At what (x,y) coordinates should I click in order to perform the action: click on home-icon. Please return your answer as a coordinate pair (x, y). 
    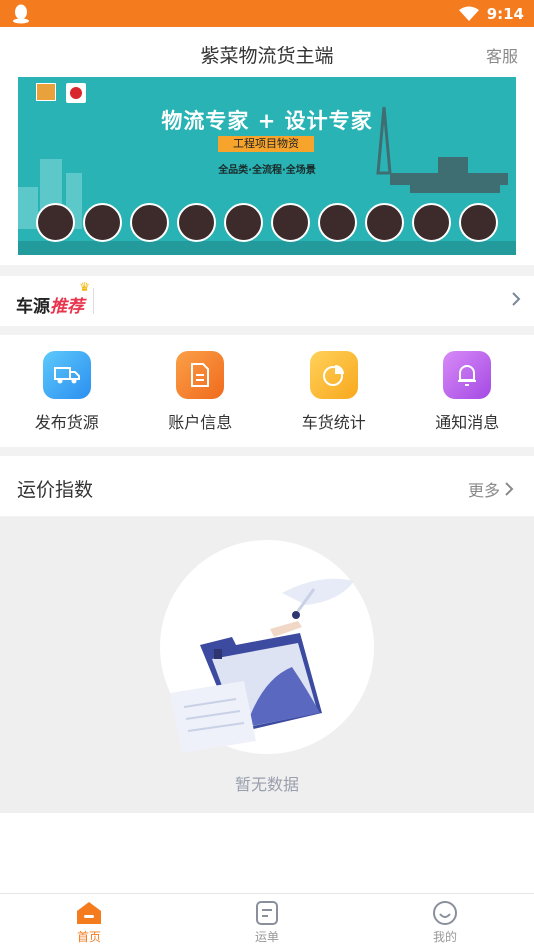
    Looking at the image, I should click on (89, 913).